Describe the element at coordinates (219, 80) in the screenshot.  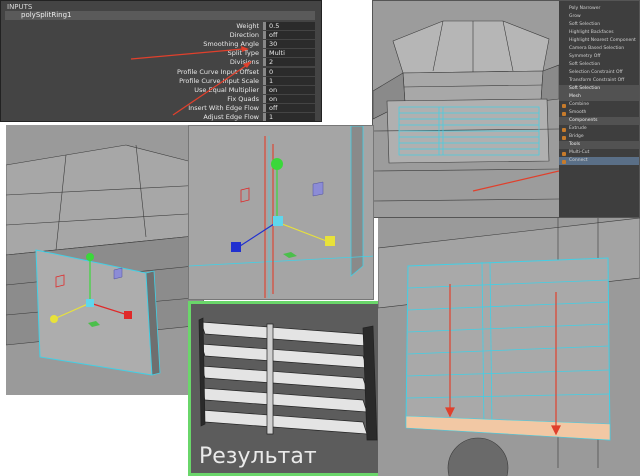
I see `attribute-label: Profile Curve Input Scale` at that location.